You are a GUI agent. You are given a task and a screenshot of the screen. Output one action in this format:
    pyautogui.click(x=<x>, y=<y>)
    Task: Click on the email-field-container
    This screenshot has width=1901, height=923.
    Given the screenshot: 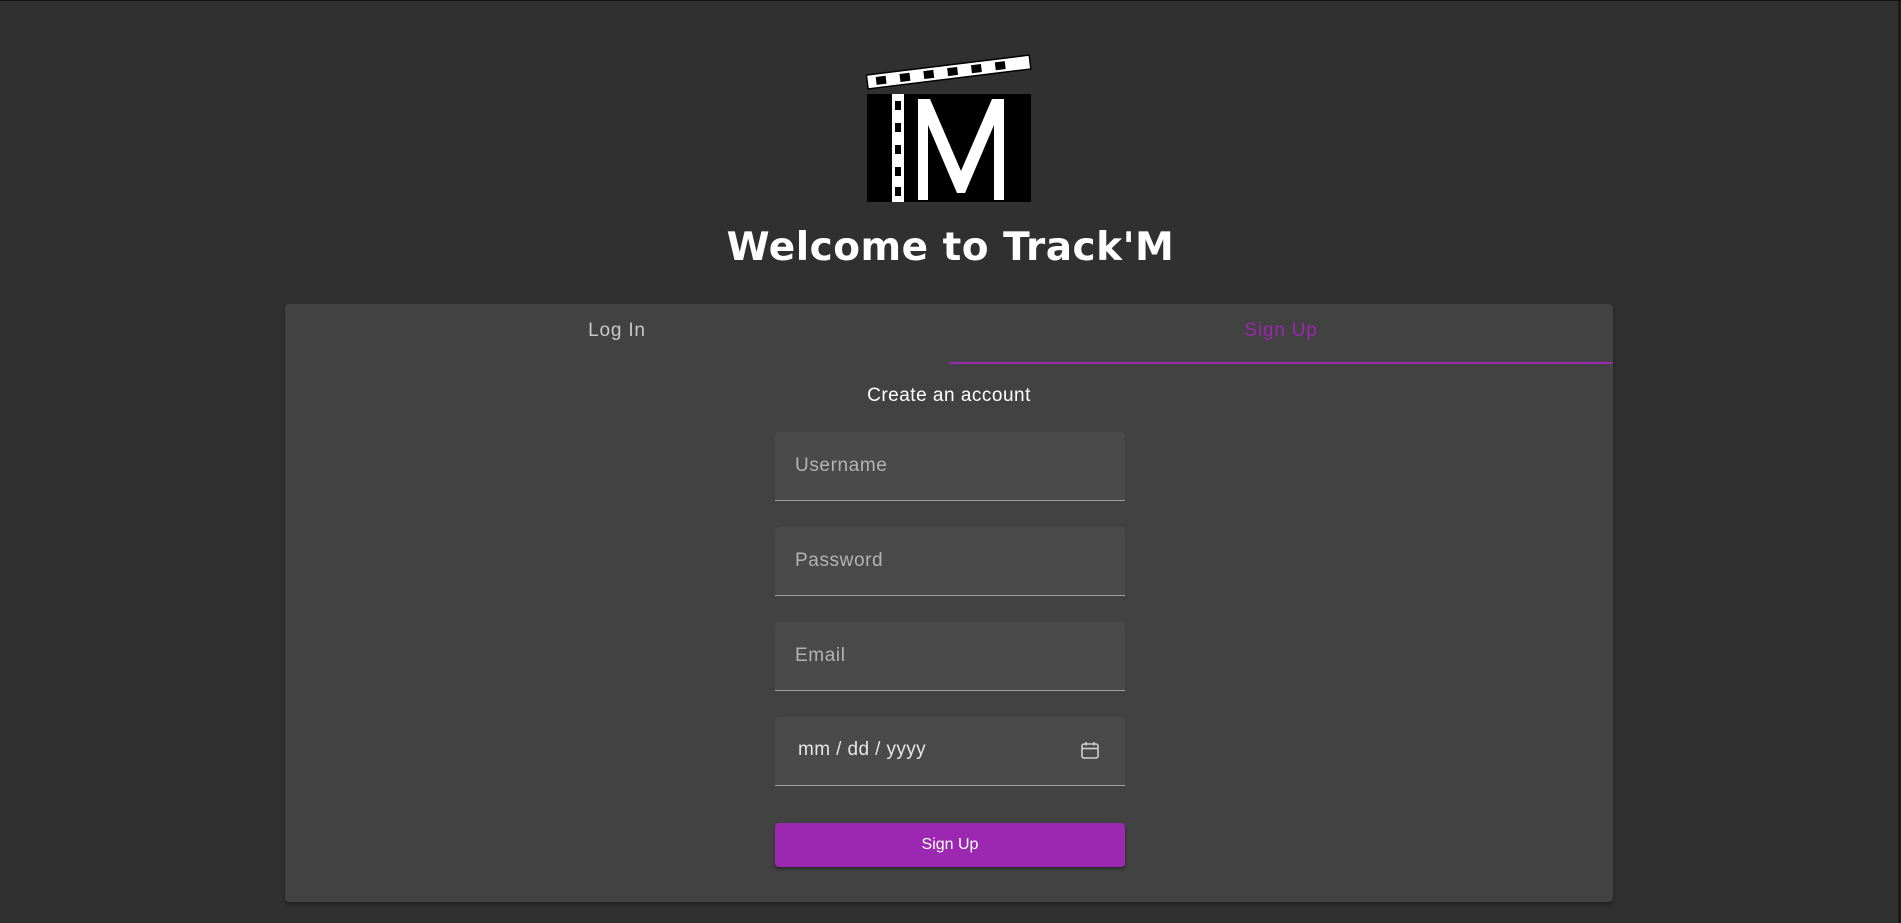 What is the action you would take?
    pyautogui.click(x=950, y=656)
    